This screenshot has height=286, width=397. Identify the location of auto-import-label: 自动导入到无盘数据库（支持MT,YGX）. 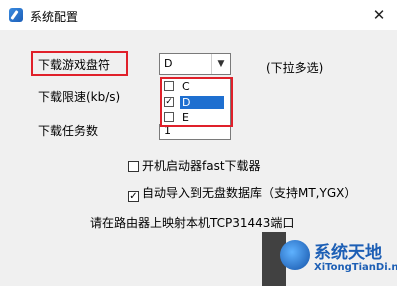
(249, 193).